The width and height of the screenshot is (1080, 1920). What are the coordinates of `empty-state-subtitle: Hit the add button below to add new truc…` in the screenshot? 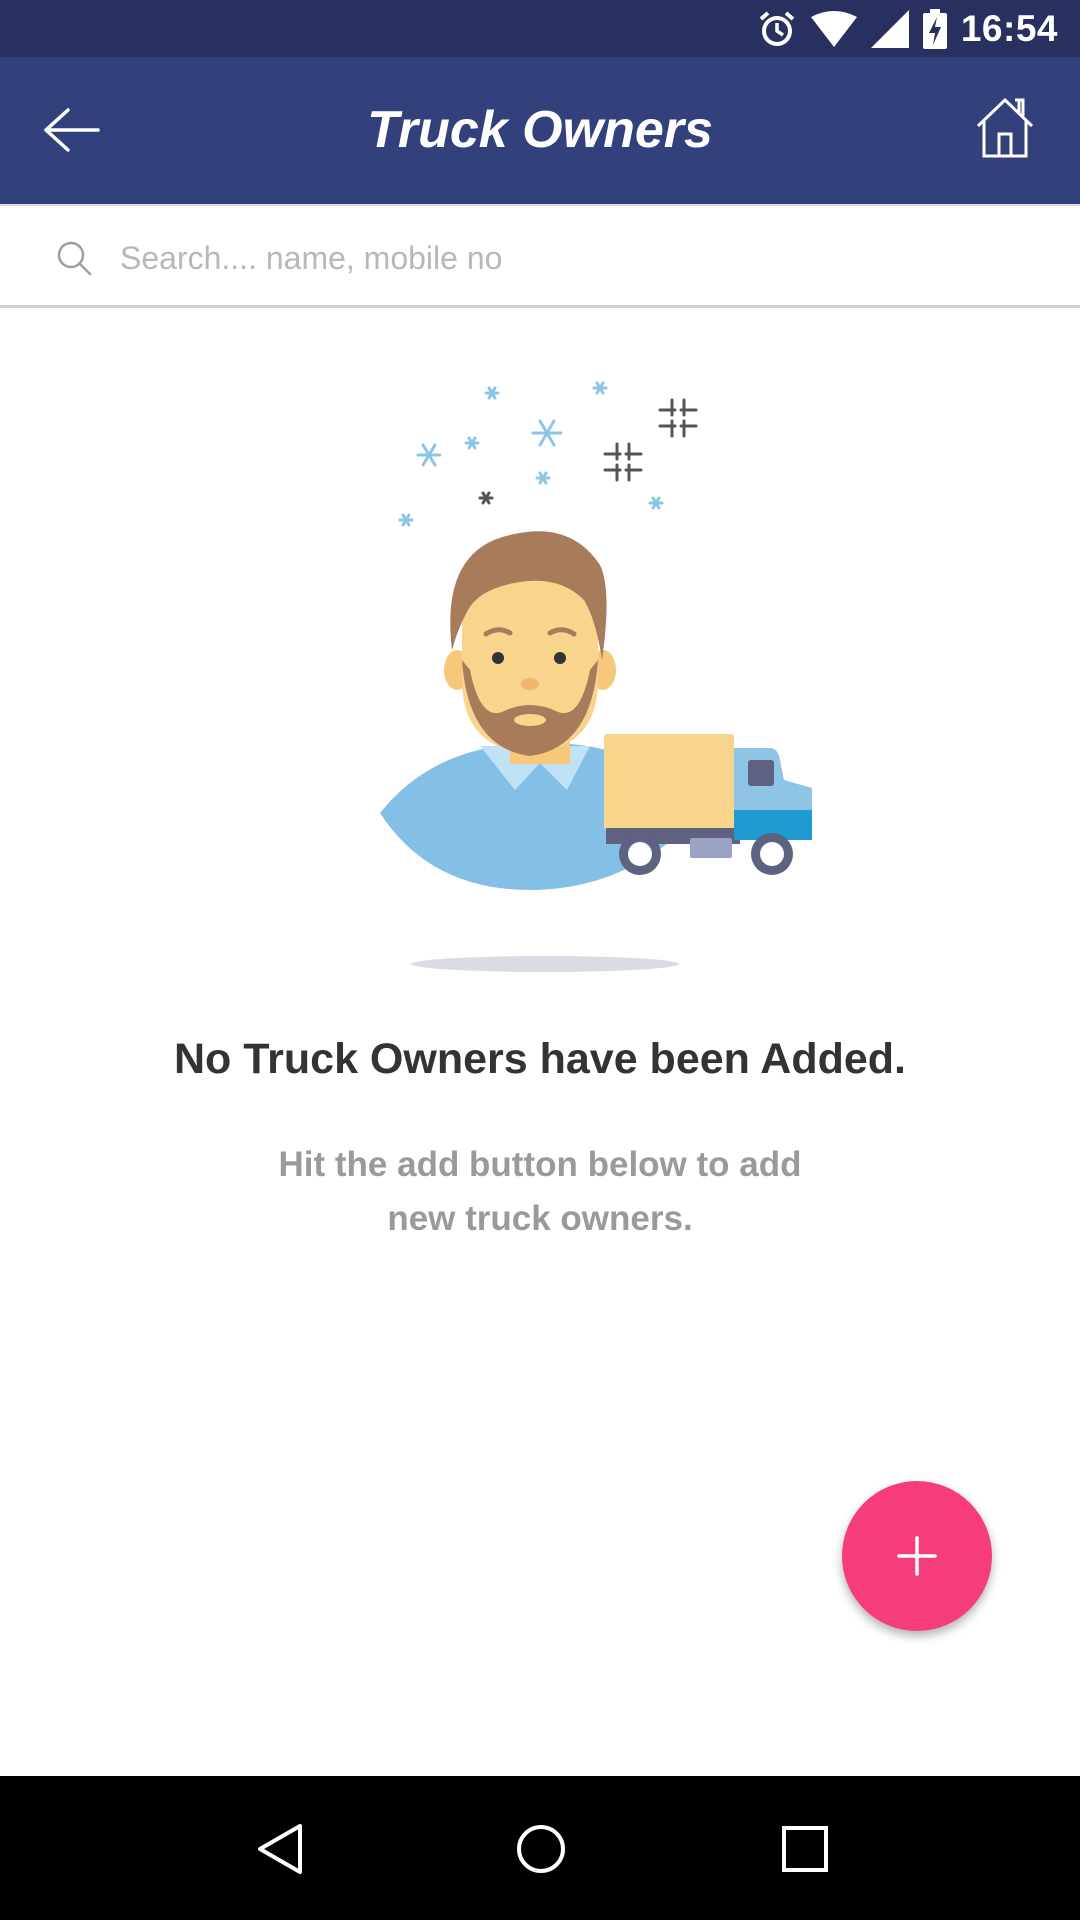 It's located at (540, 1192).